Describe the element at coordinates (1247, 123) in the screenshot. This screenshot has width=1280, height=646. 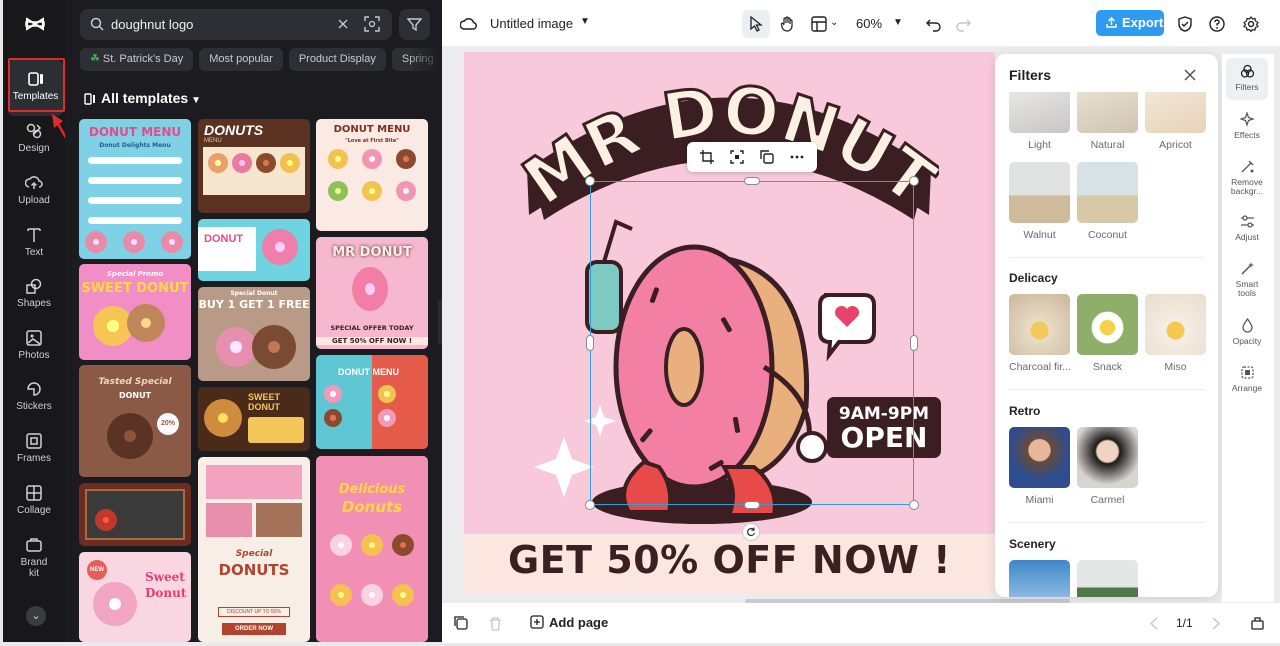
I see `tool-effects: Effects` at that location.